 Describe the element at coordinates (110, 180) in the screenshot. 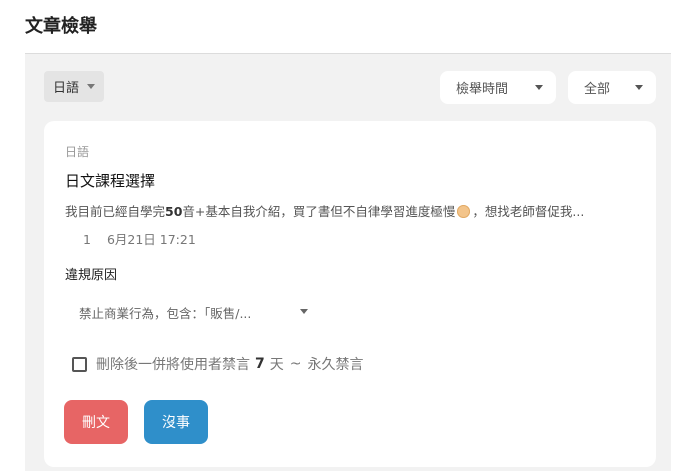

I see `post-title: 日文課程選擇` at that location.